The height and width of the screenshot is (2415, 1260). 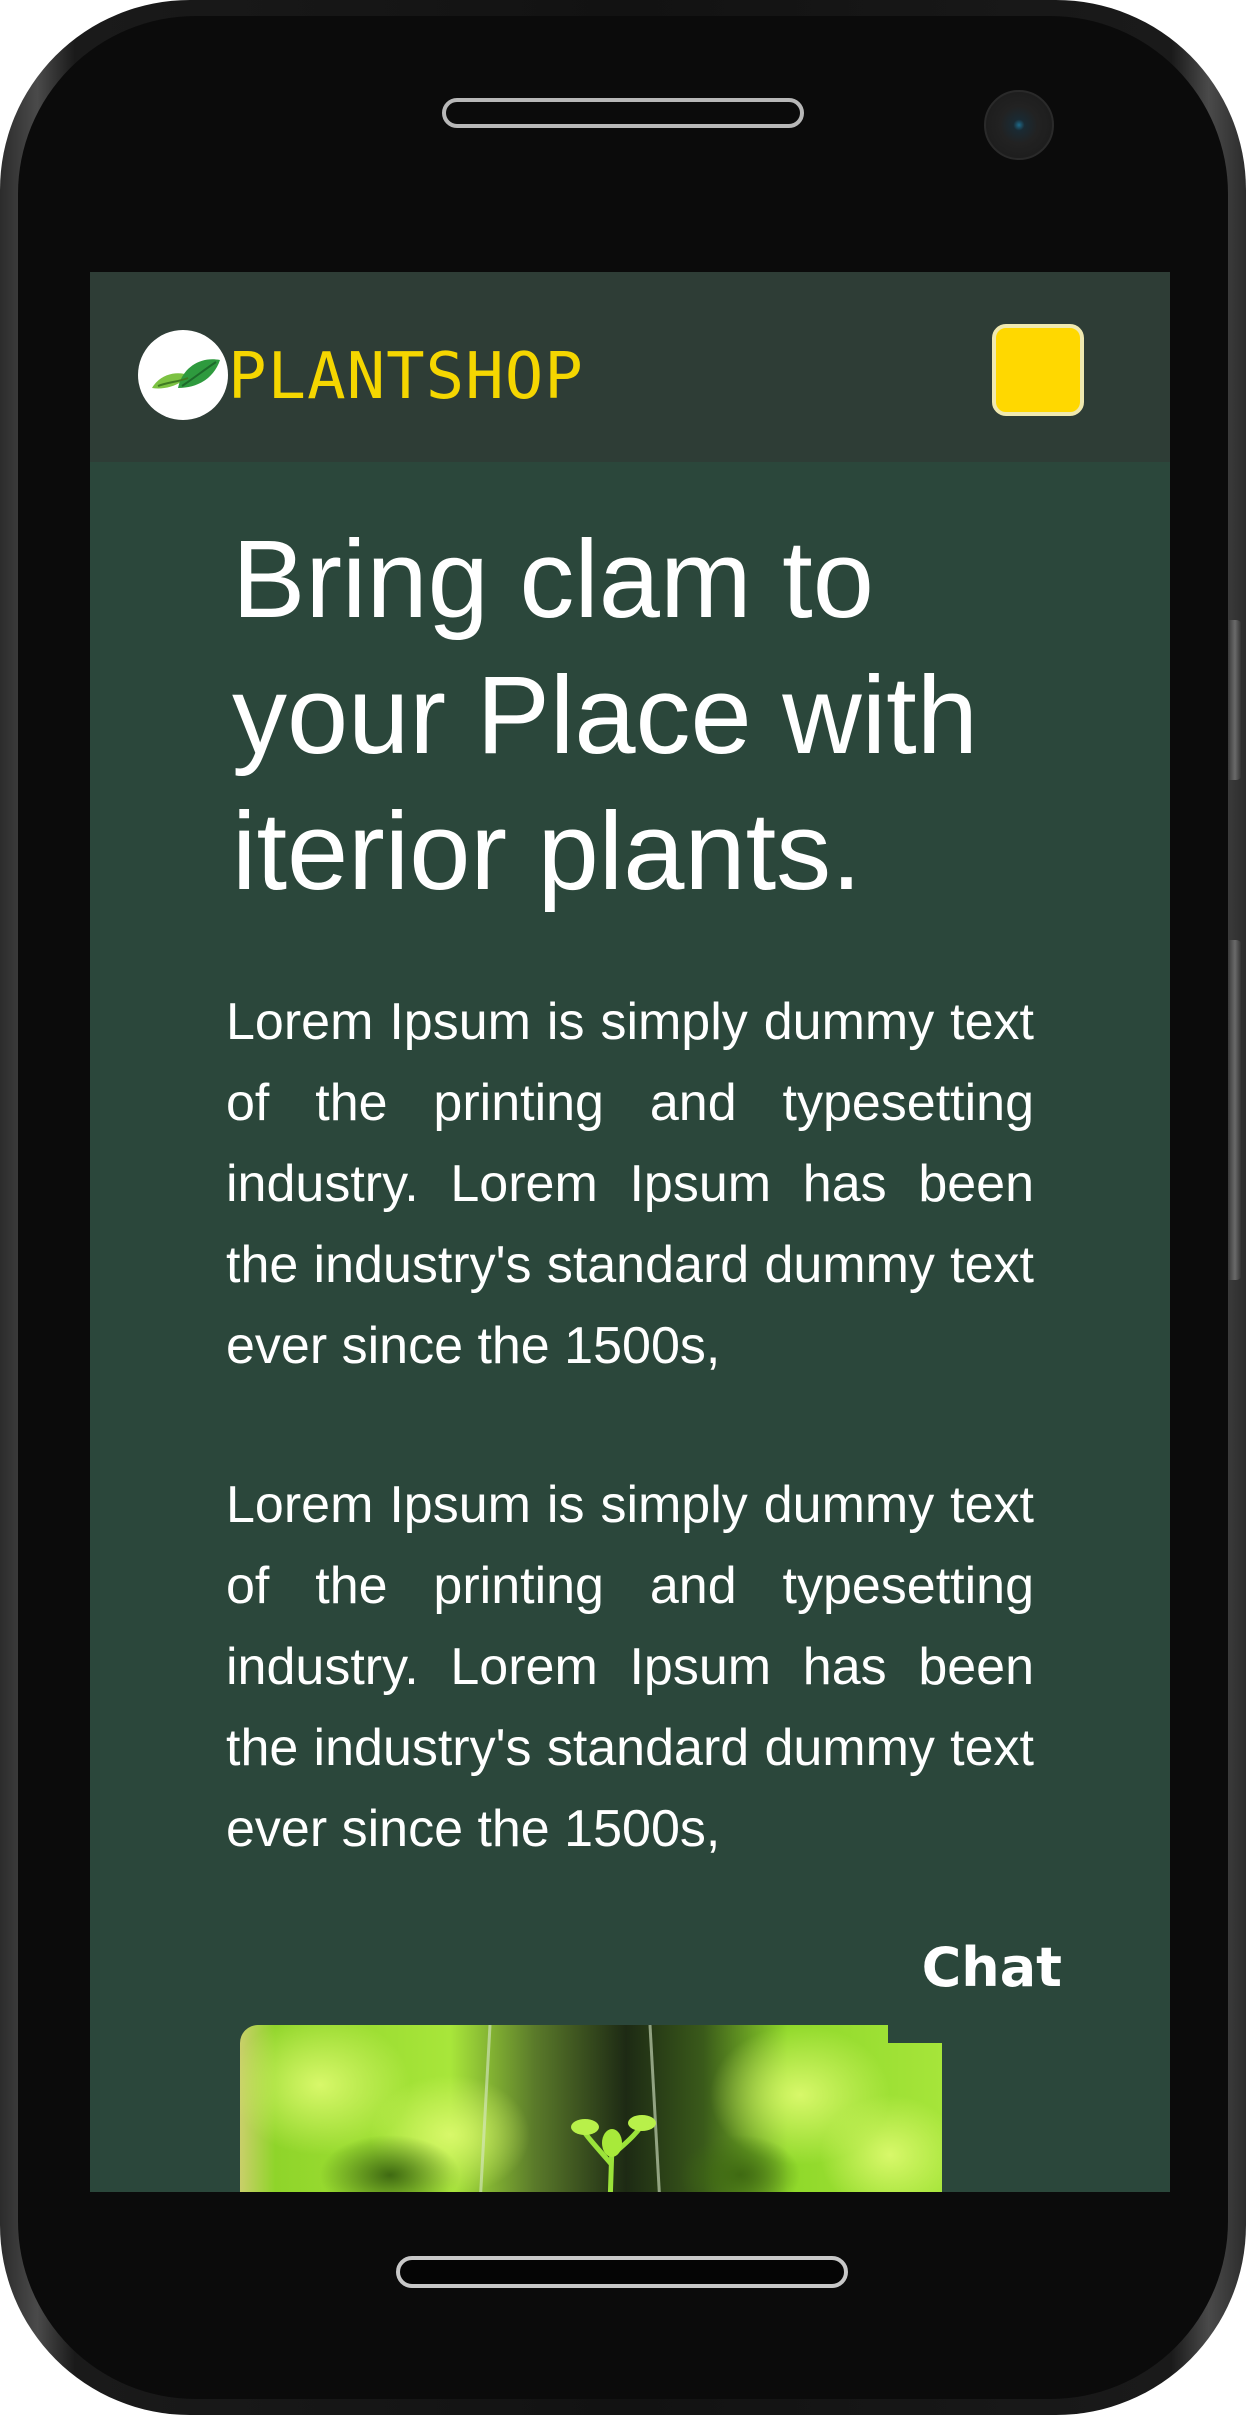 What do you see at coordinates (622, 2272) in the screenshot?
I see `home-button` at bounding box center [622, 2272].